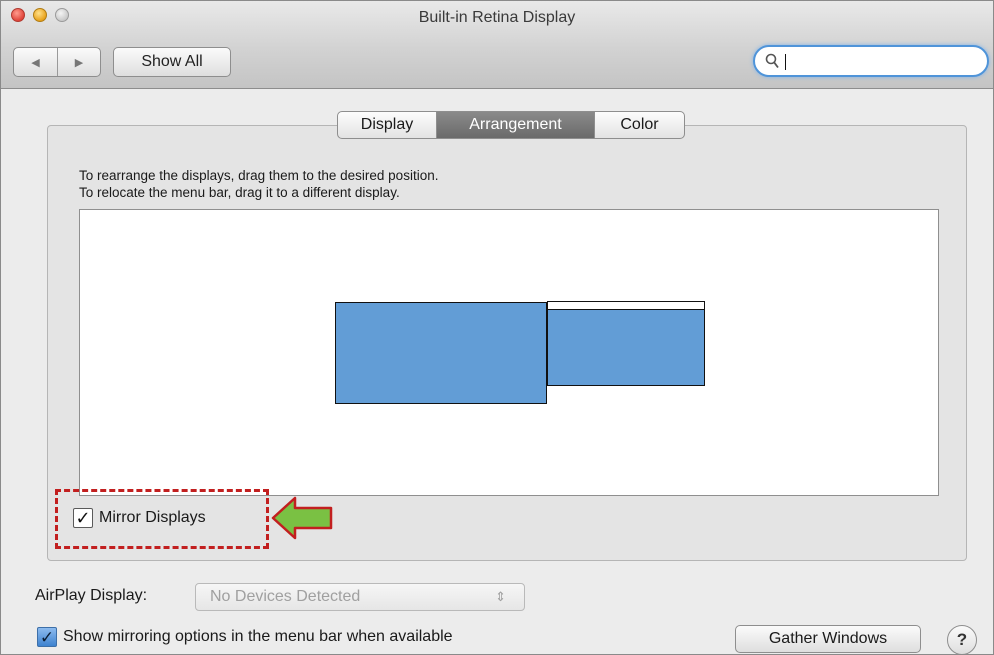  Describe the element at coordinates (626, 343) in the screenshot. I see `secondary-display-thumbnail` at that location.